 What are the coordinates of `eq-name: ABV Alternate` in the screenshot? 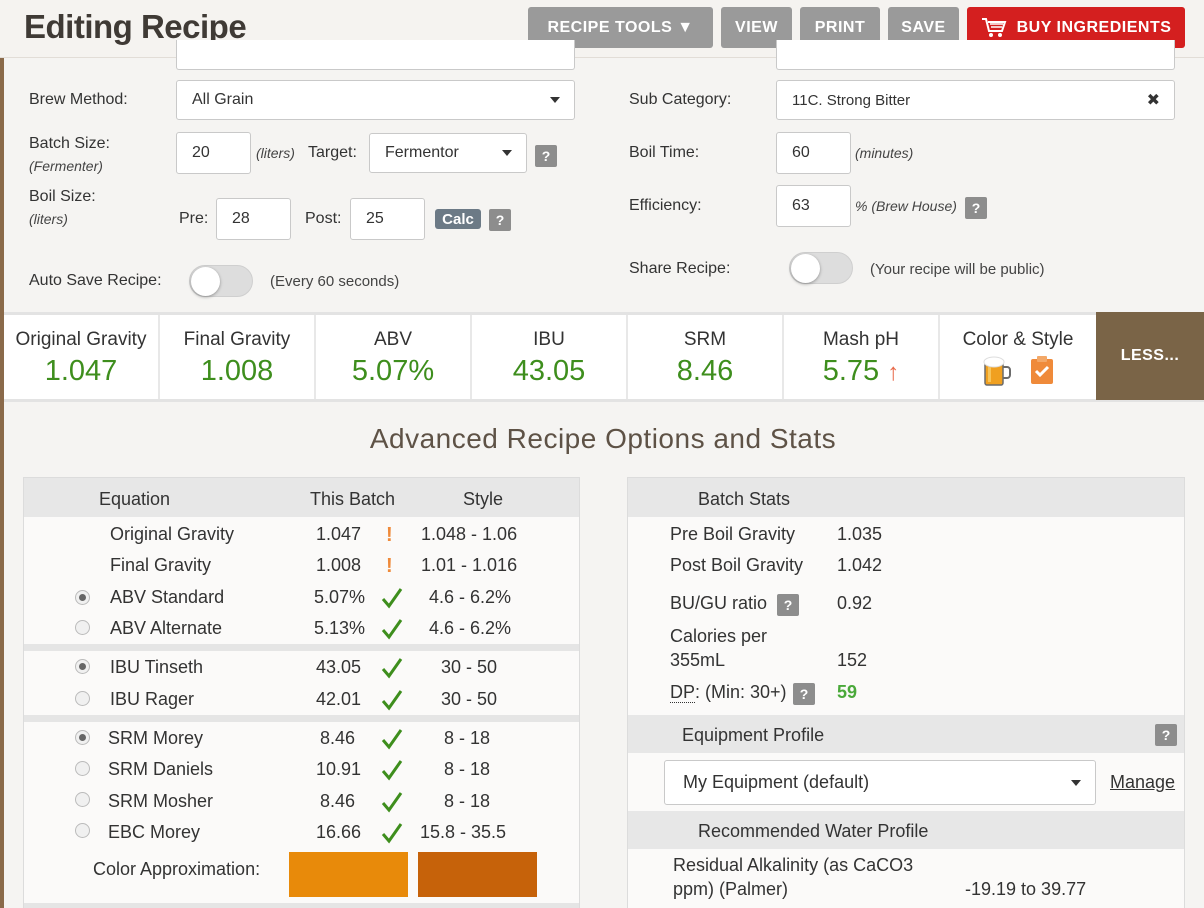 It's located at (166, 628).